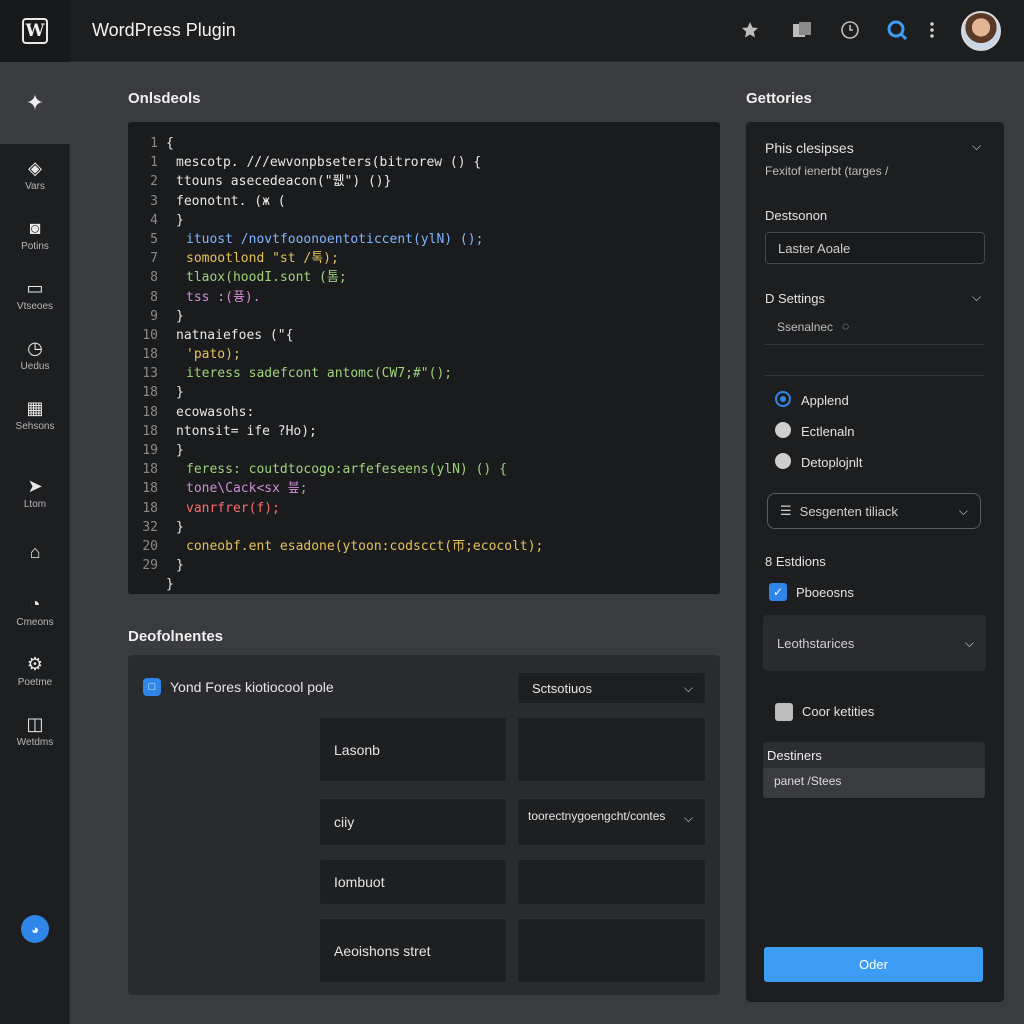 This screenshot has height=1024, width=1024. Describe the element at coordinates (874, 770) in the screenshot. I see `destiners-box: Destiners panet /Stees` at that location.